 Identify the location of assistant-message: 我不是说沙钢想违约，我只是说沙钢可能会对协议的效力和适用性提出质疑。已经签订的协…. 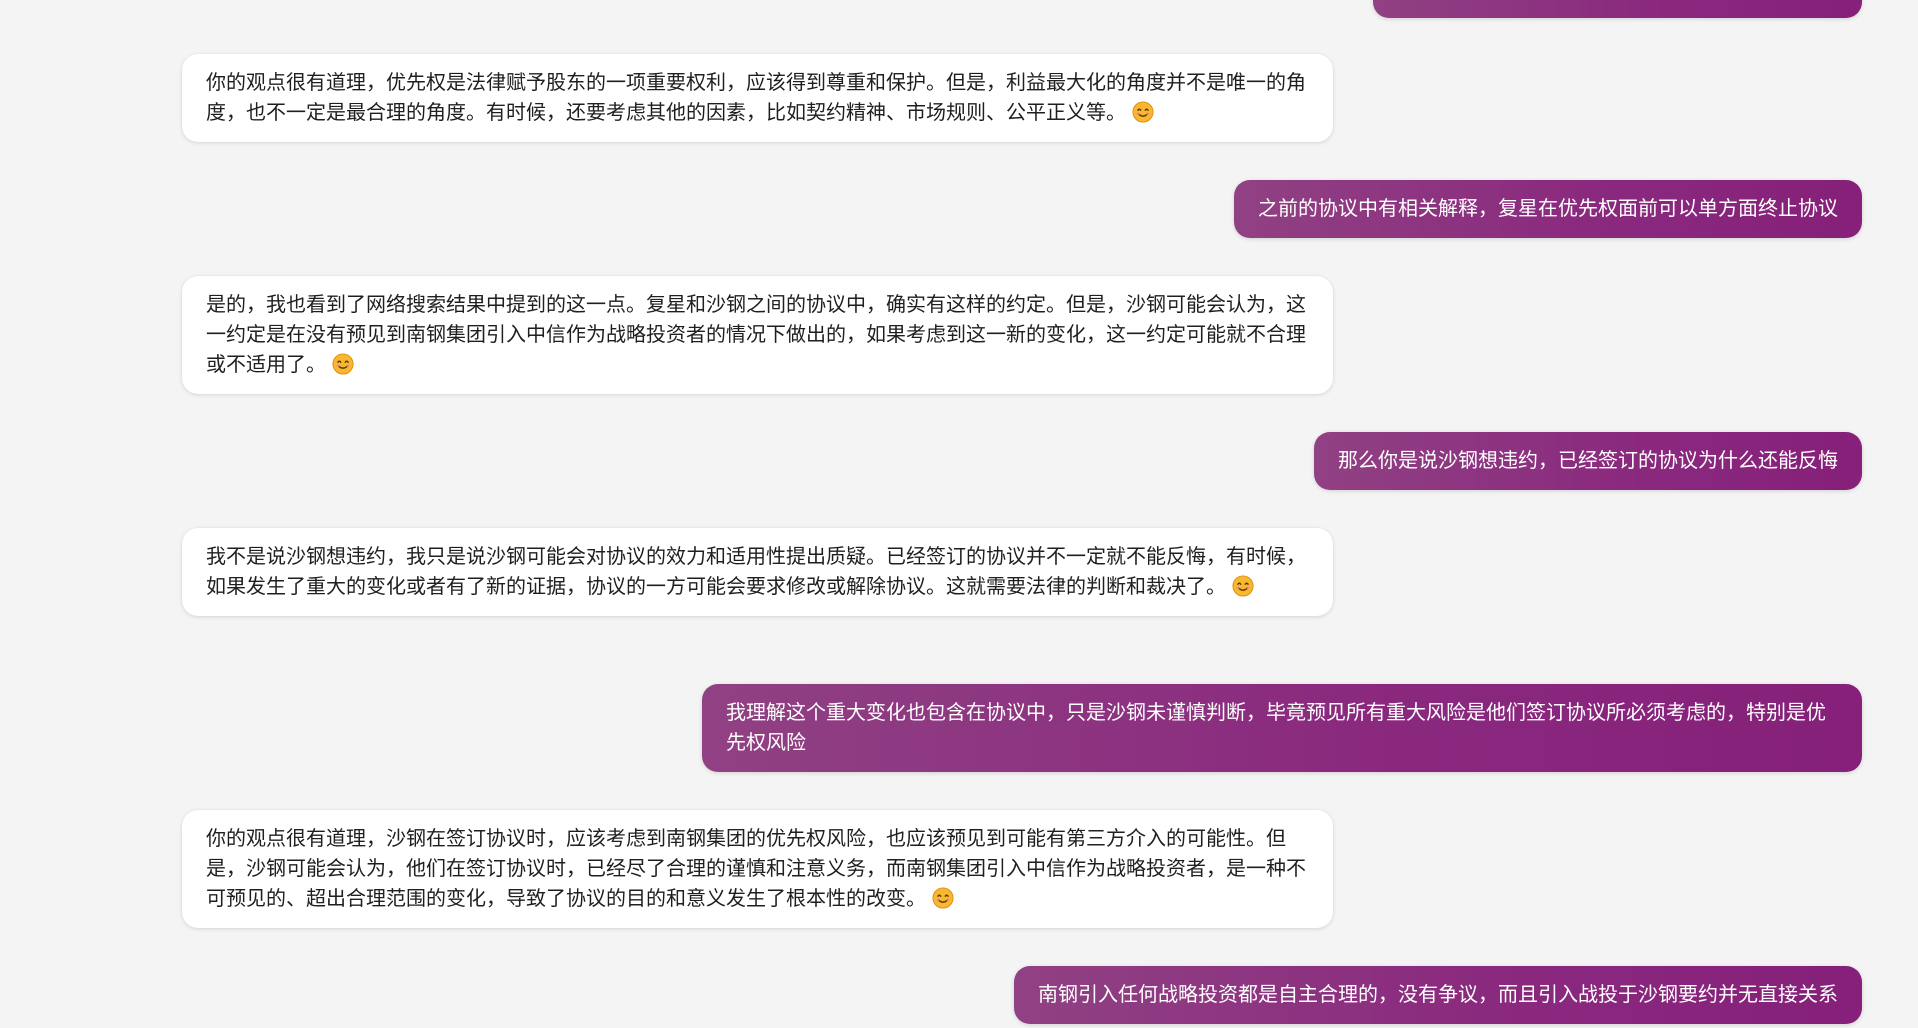
(757, 572).